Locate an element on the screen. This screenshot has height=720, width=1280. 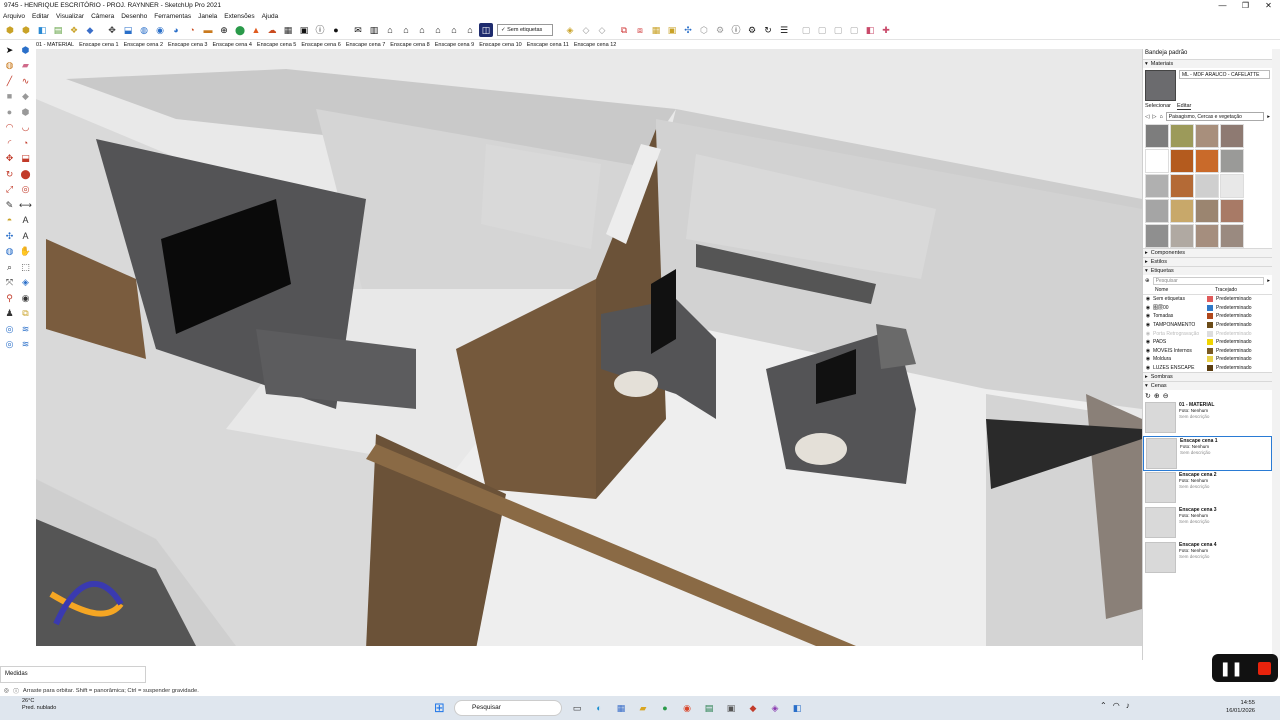
warehouse-icon: ⬢ is located at coordinates (10, 30).